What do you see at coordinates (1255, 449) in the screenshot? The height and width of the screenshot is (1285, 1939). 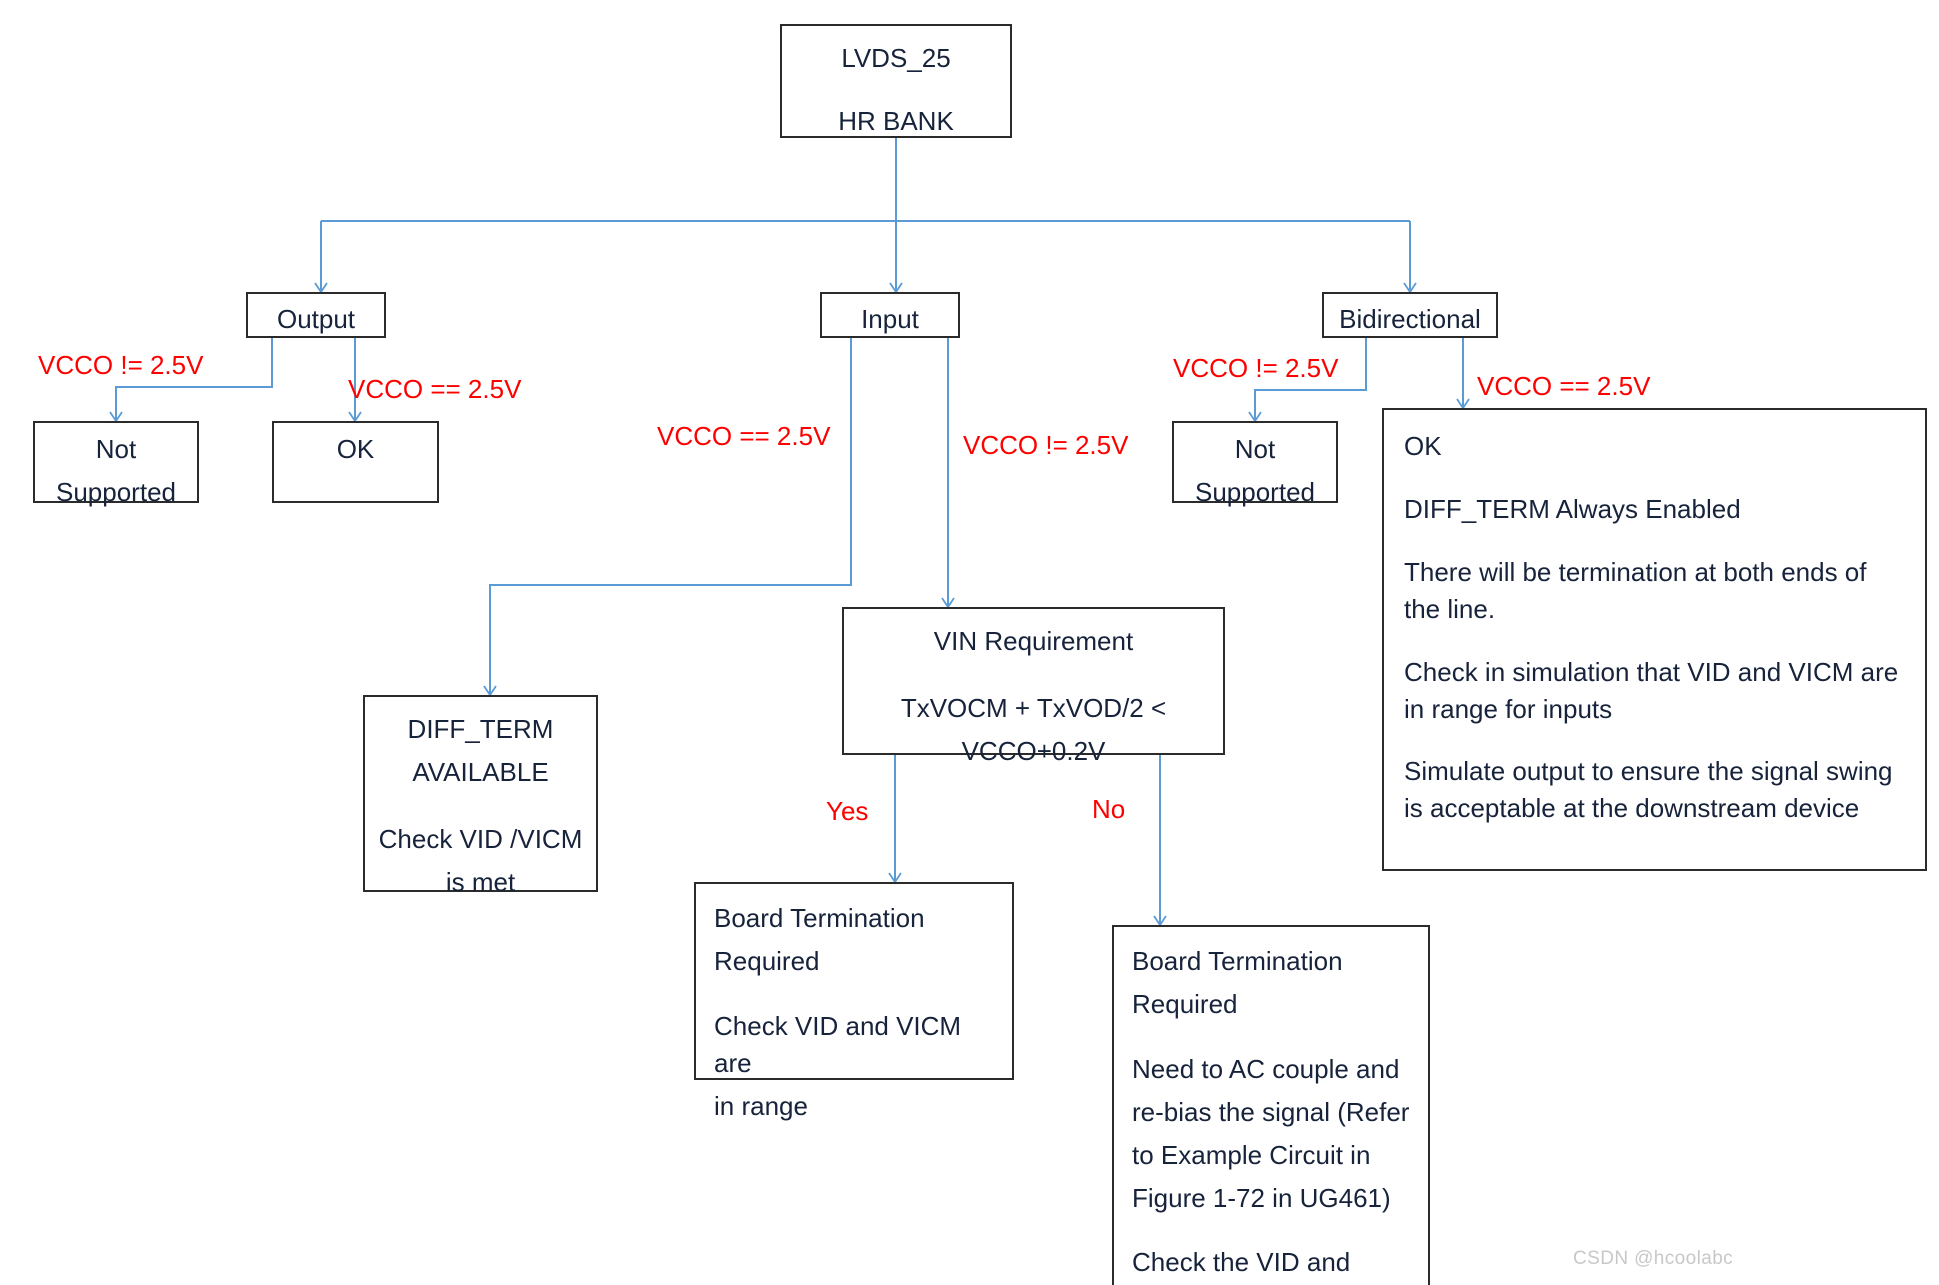 I see `node-bidir-not-supported-line1: Not` at bounding box center [1255, 449].